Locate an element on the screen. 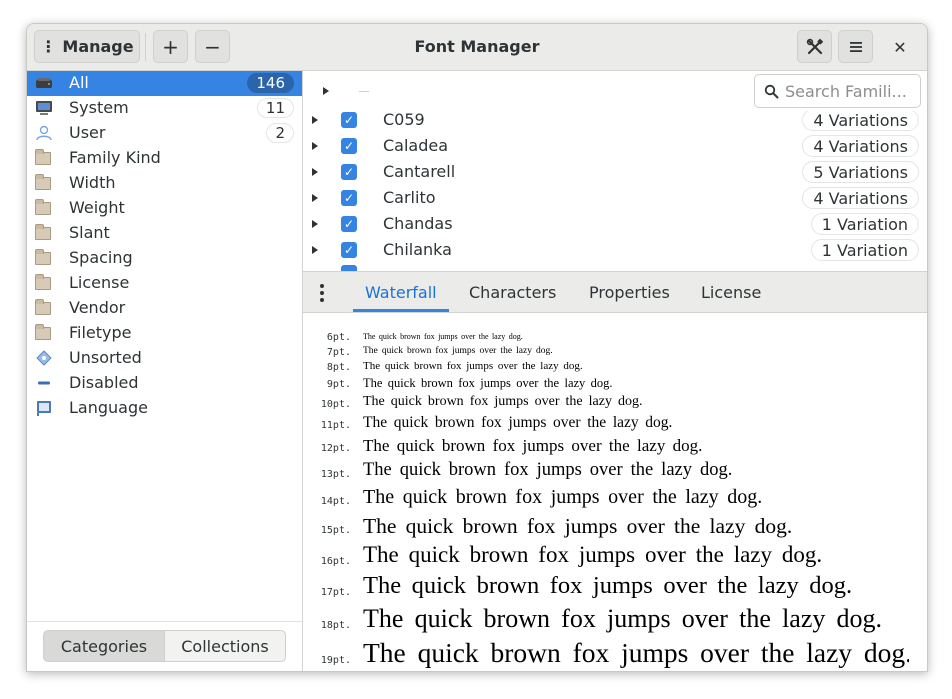 This screenshot has height=699, width=952. size-label: 17pt. is located at coordinates (335, 592).